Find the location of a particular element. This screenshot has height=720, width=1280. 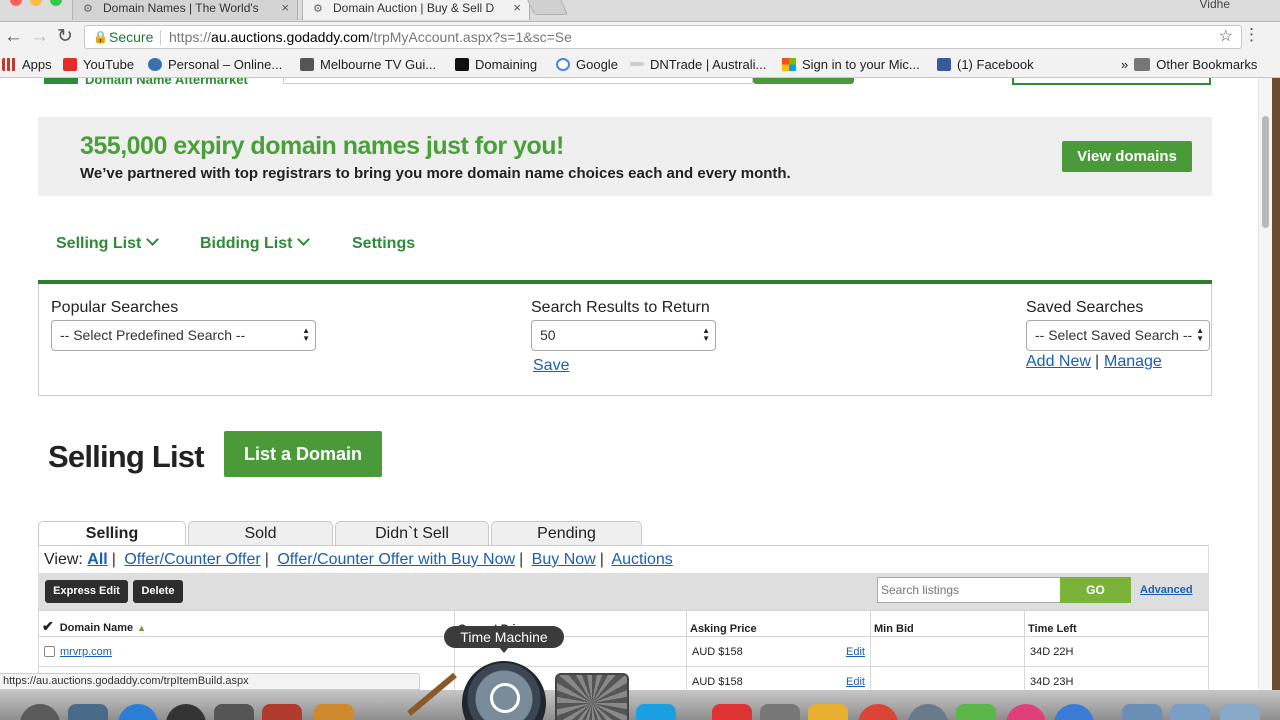

browser-tab-domain-names: ⚙ Domain Names | The World's × is located at coordinates (185, 10).